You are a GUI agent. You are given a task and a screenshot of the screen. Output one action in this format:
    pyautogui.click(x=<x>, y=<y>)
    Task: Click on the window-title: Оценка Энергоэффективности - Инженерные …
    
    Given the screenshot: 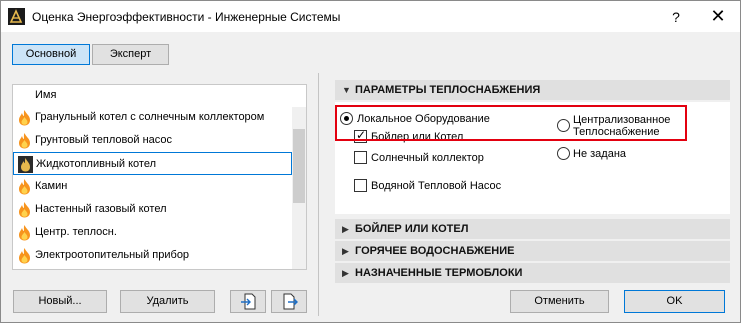 What is the action you would take?
    pyautogui.click(x=186, y=17)
    